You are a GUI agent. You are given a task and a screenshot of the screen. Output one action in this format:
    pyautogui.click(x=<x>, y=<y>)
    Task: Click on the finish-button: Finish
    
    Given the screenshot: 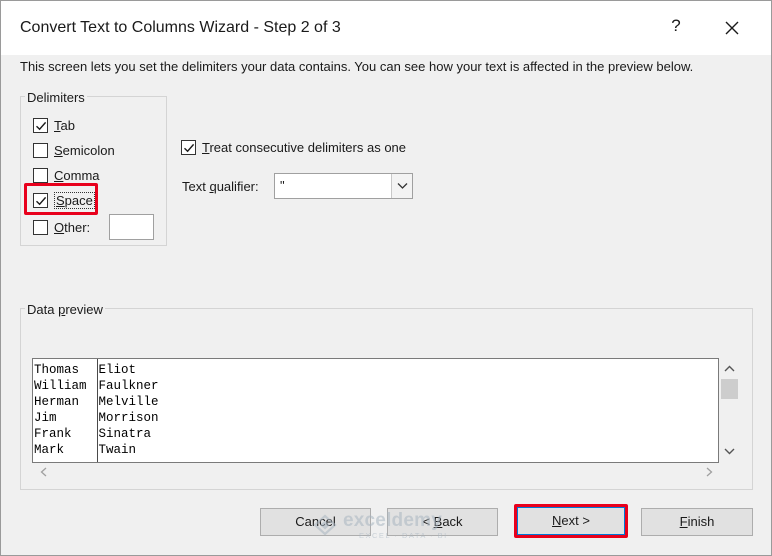 What is the action you would take?
    pyautogui.click(x=697, y=522)
    